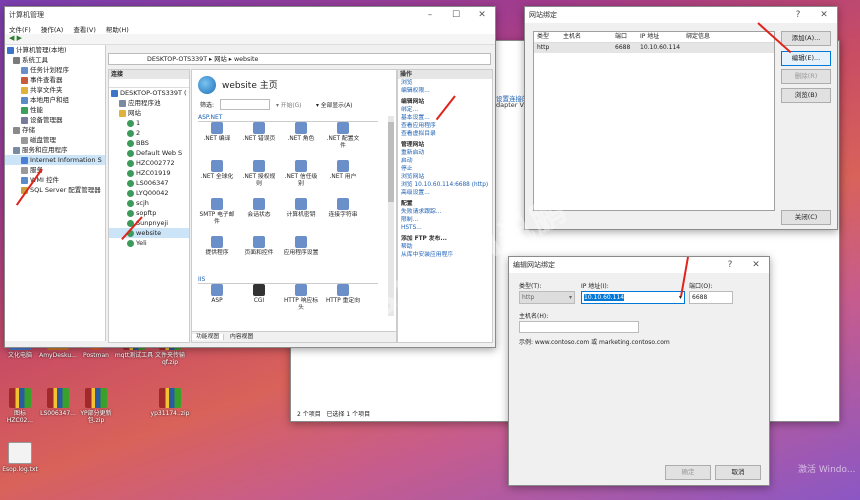 Image resolution: width=860 pixels, height=500 pixels. I want to click on tree-item: 性能, so click(55, 110).